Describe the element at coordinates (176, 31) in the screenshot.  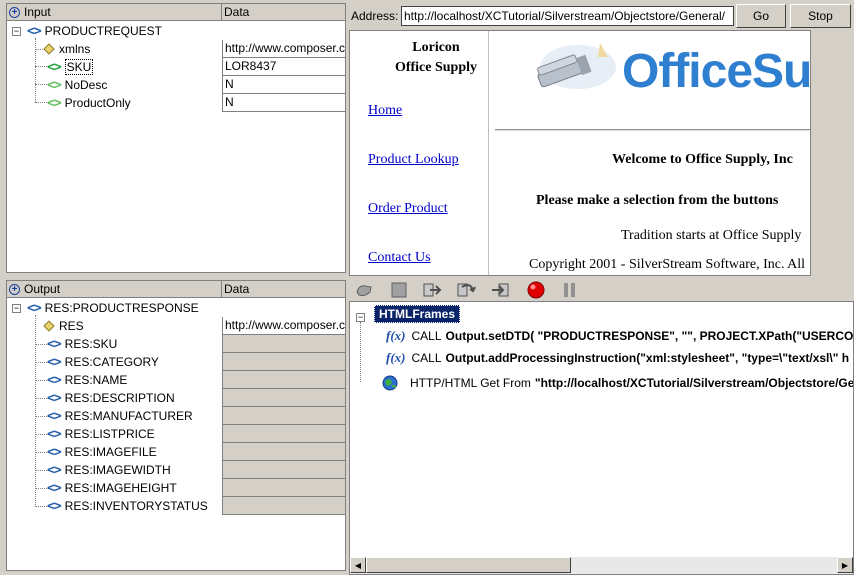
I see `tree-row-productrequest: − <> PRODUCTREQUEST` at that location.